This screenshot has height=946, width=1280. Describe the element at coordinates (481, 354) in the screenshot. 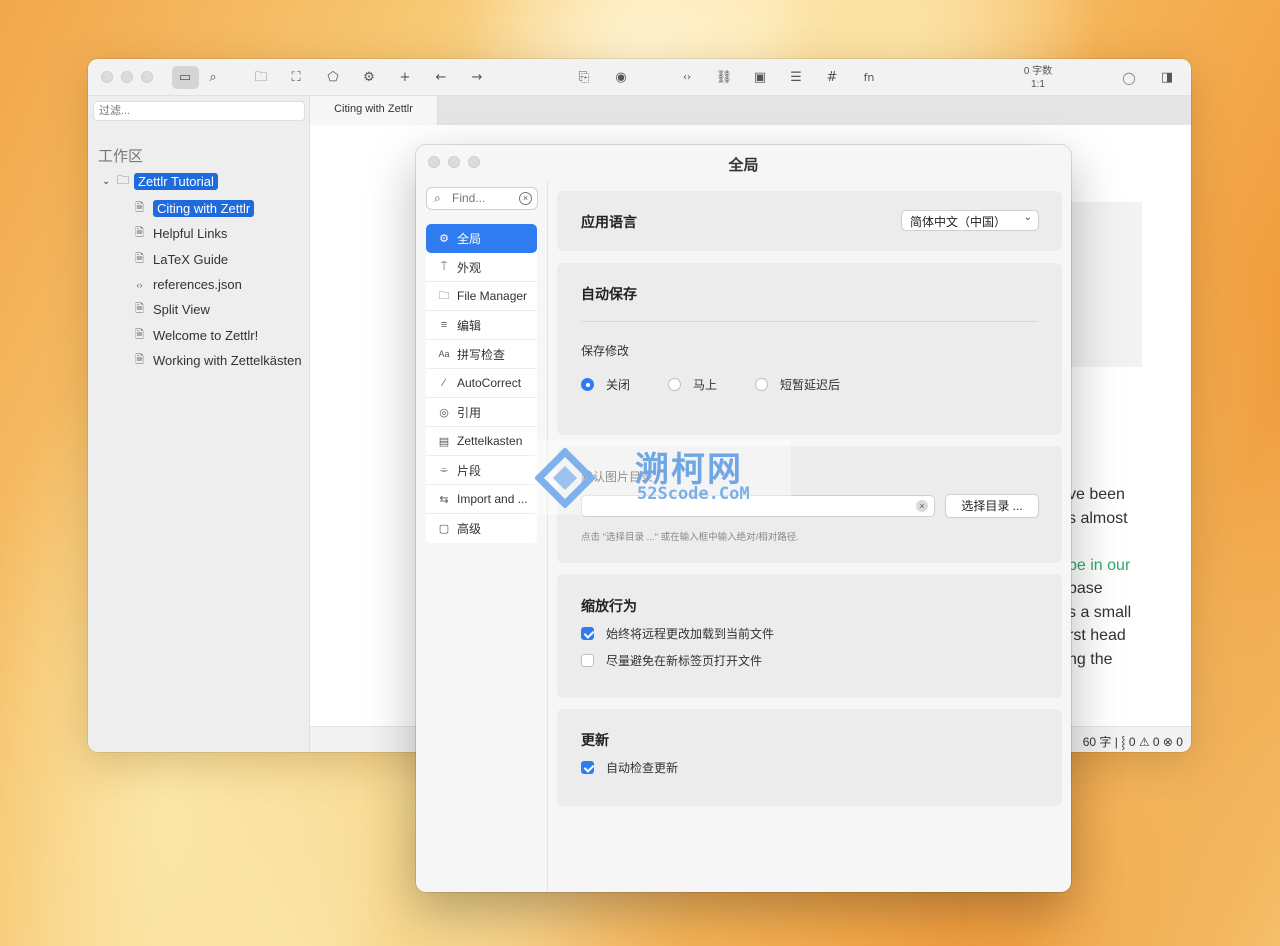

I see `nav-item-spellcheck: Aa 拼写检查` at that location.